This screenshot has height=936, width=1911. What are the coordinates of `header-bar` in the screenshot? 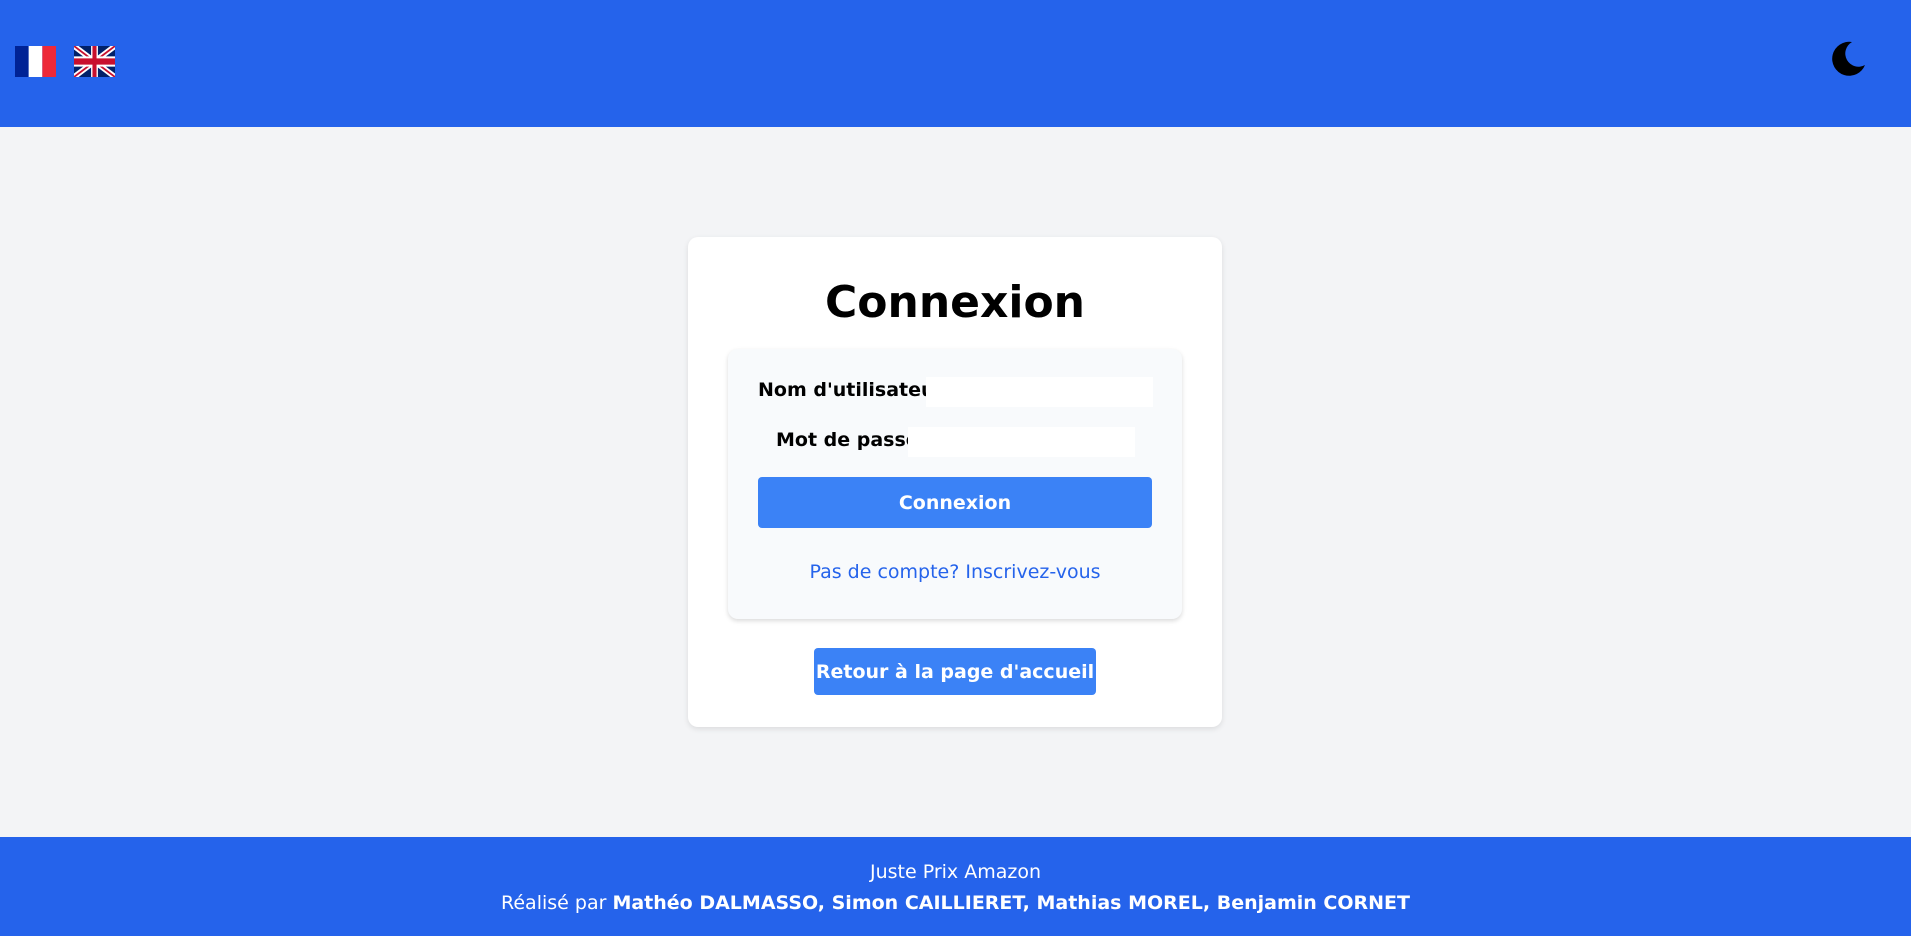 It's located at (955, 63).